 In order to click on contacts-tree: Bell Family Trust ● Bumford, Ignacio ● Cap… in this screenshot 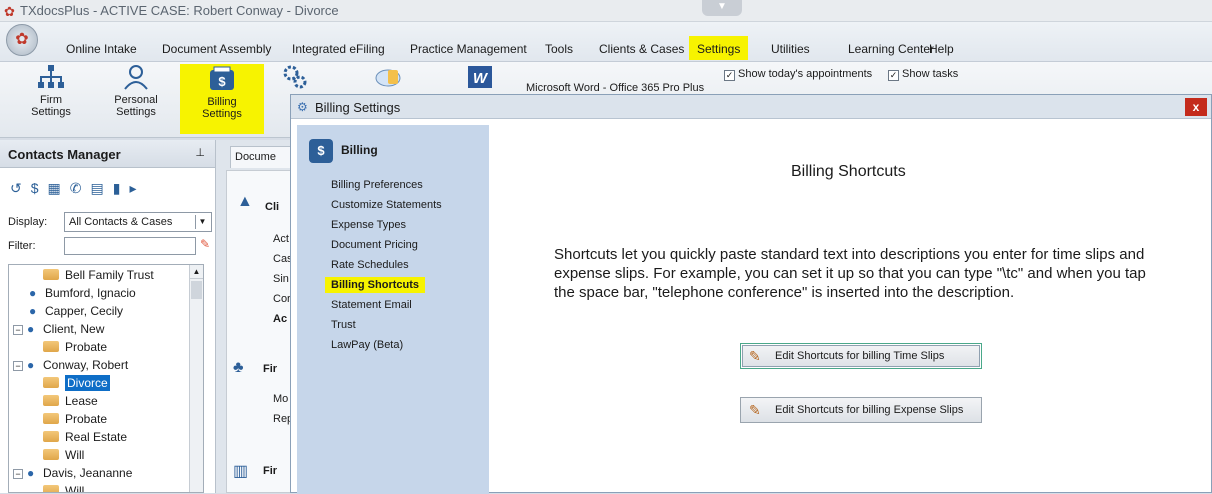, I will do `click(106, 378)`.